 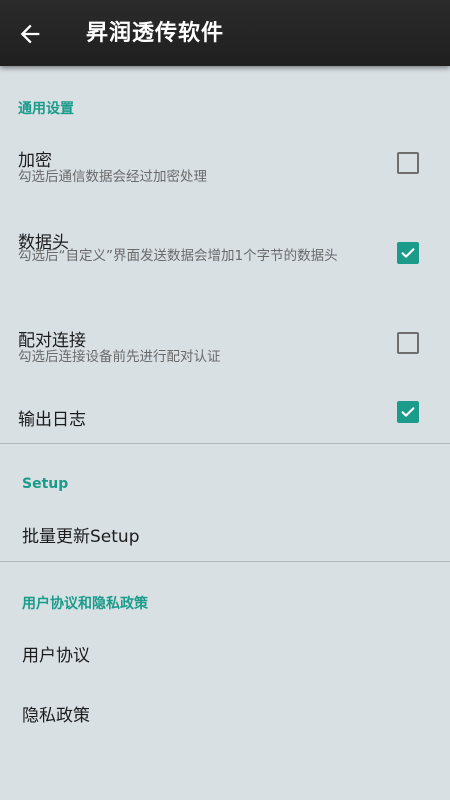 What do you see at coordinates (112, 177) in the screenshot?
I see `pref-encrypt-summary: 勾选后通信数据会经过加密处理` at bounding box center [112, 177].